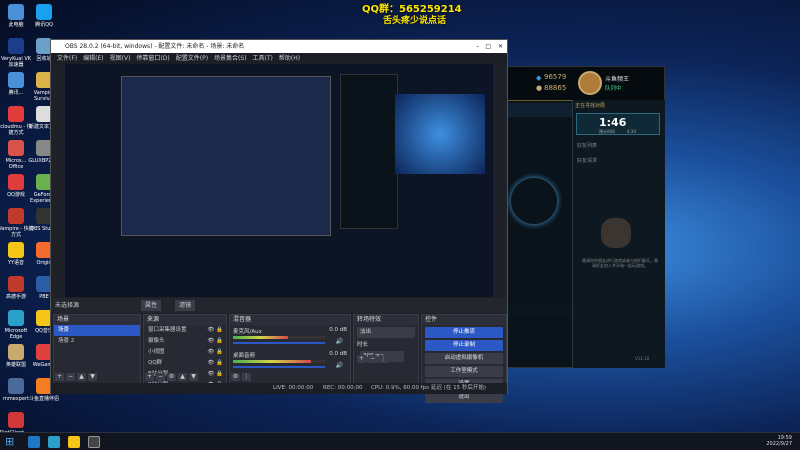 The width and height of the screenshot is (800, 450). Describe the element at coordinates (587, 161) in the screenshot. I see `friends-group: 好友请求` at that location.